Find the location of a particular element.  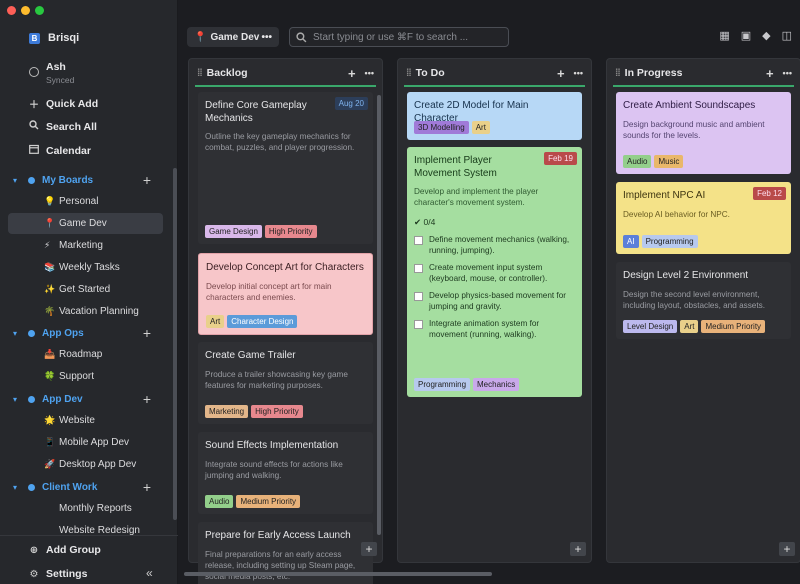

group-dot-icon is located at coordinates (31, 399).